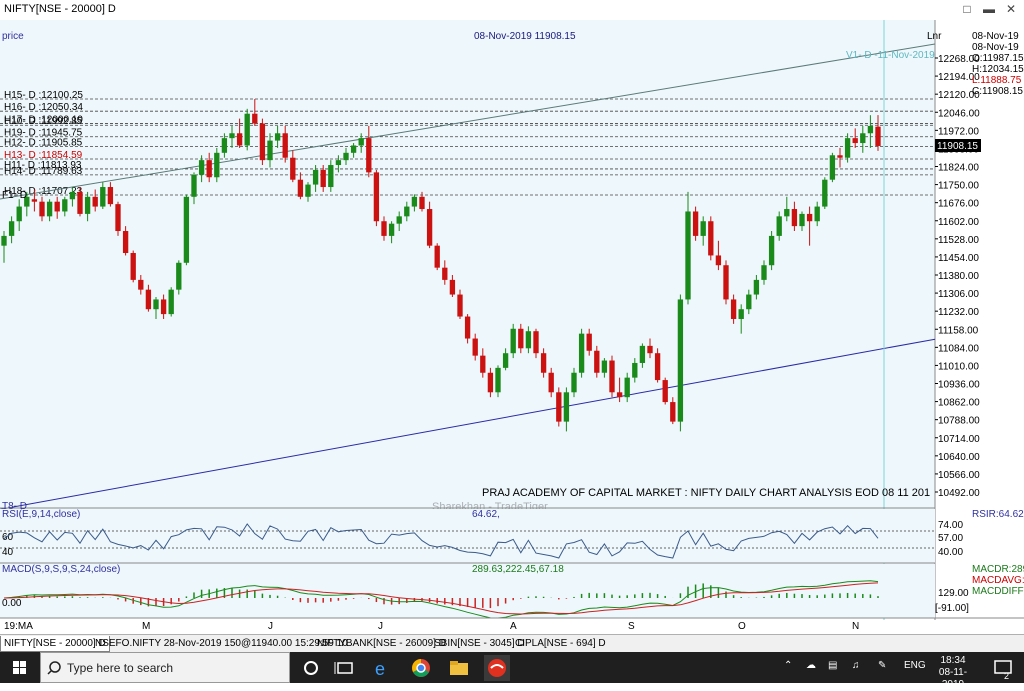 The height and width of the screenshot is (691, 1024). I want to click on x-tick-label: O, so click(742, 626).